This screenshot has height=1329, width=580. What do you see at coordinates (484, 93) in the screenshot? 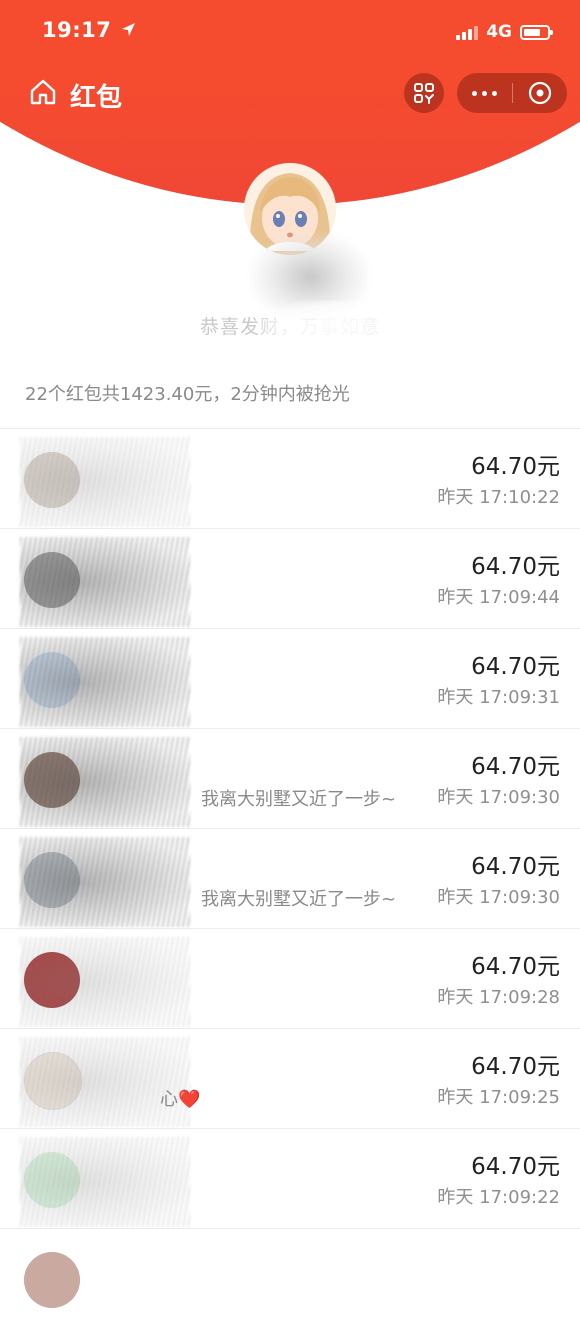
I see `more-button` at bounding box center [484, 93].